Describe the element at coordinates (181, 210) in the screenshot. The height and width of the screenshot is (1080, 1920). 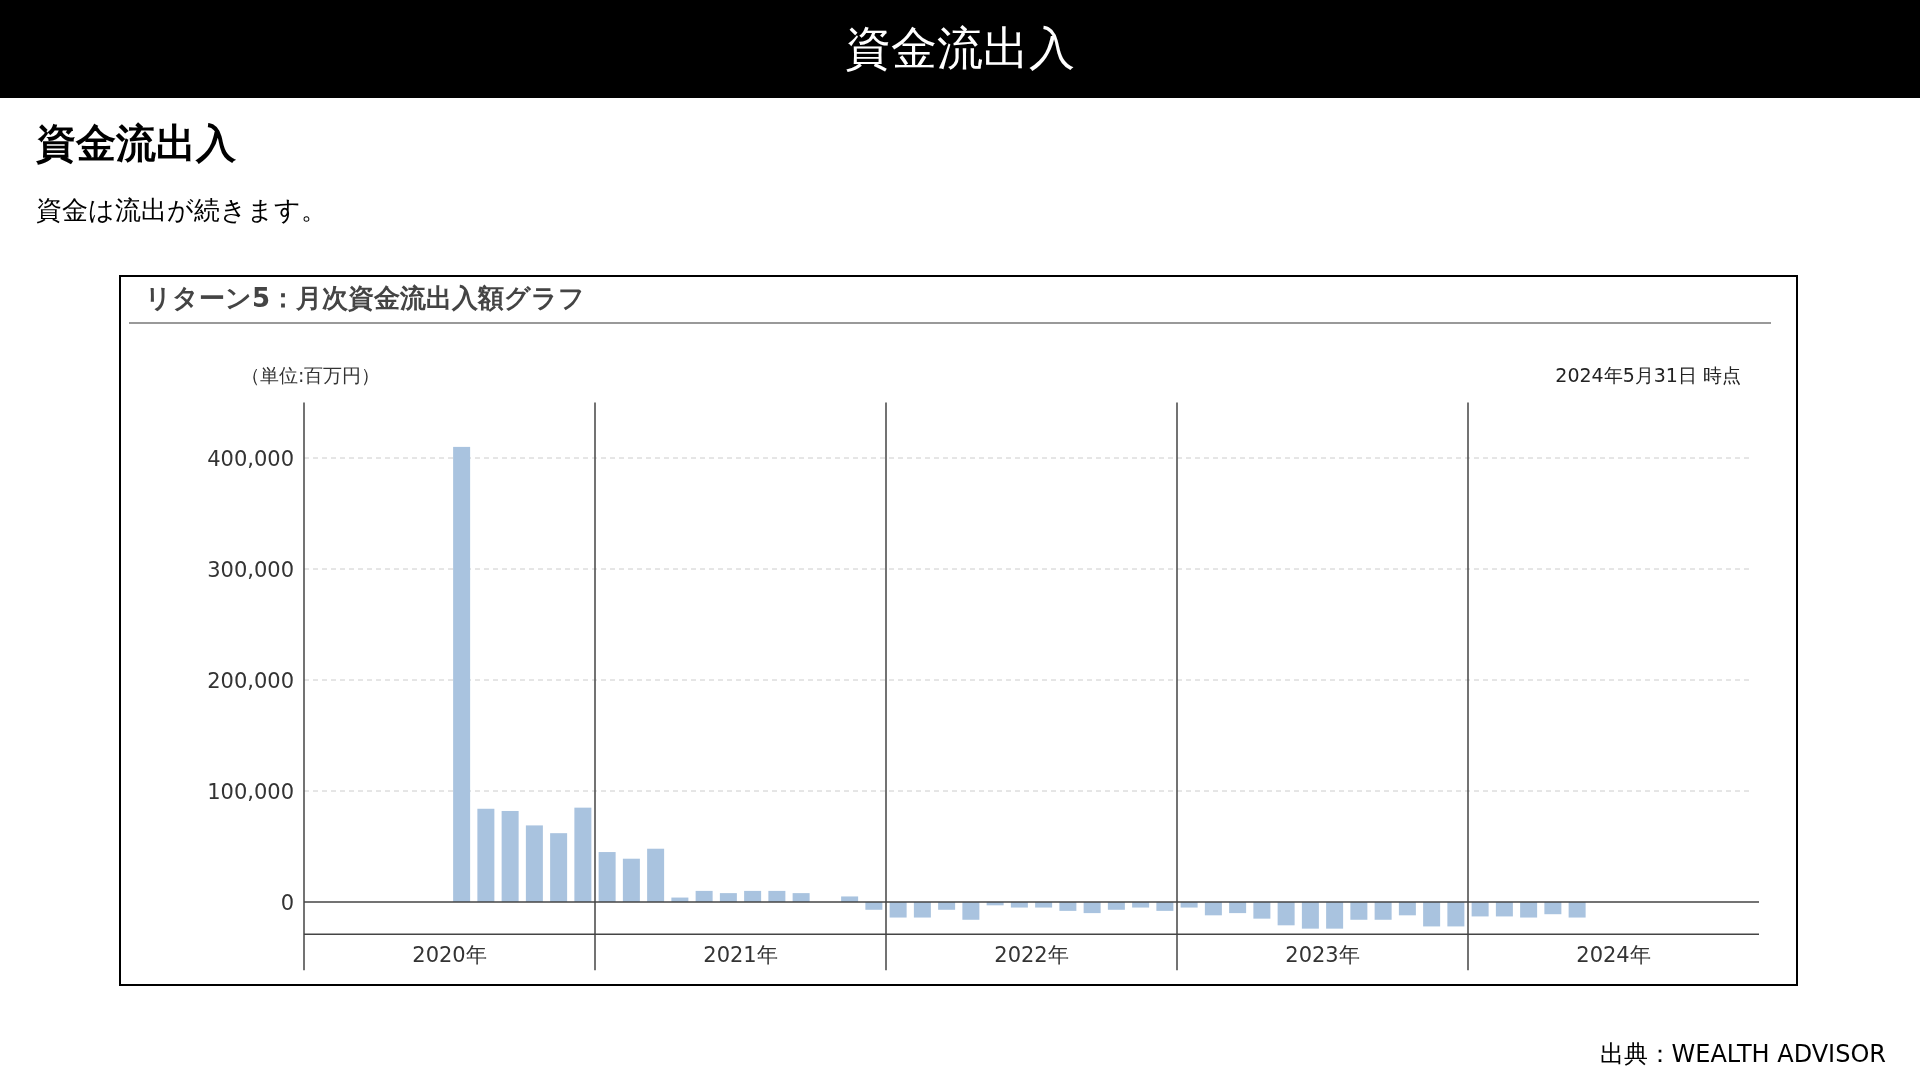
I see `summary-text: 資金は流出が続きます。` at that location.